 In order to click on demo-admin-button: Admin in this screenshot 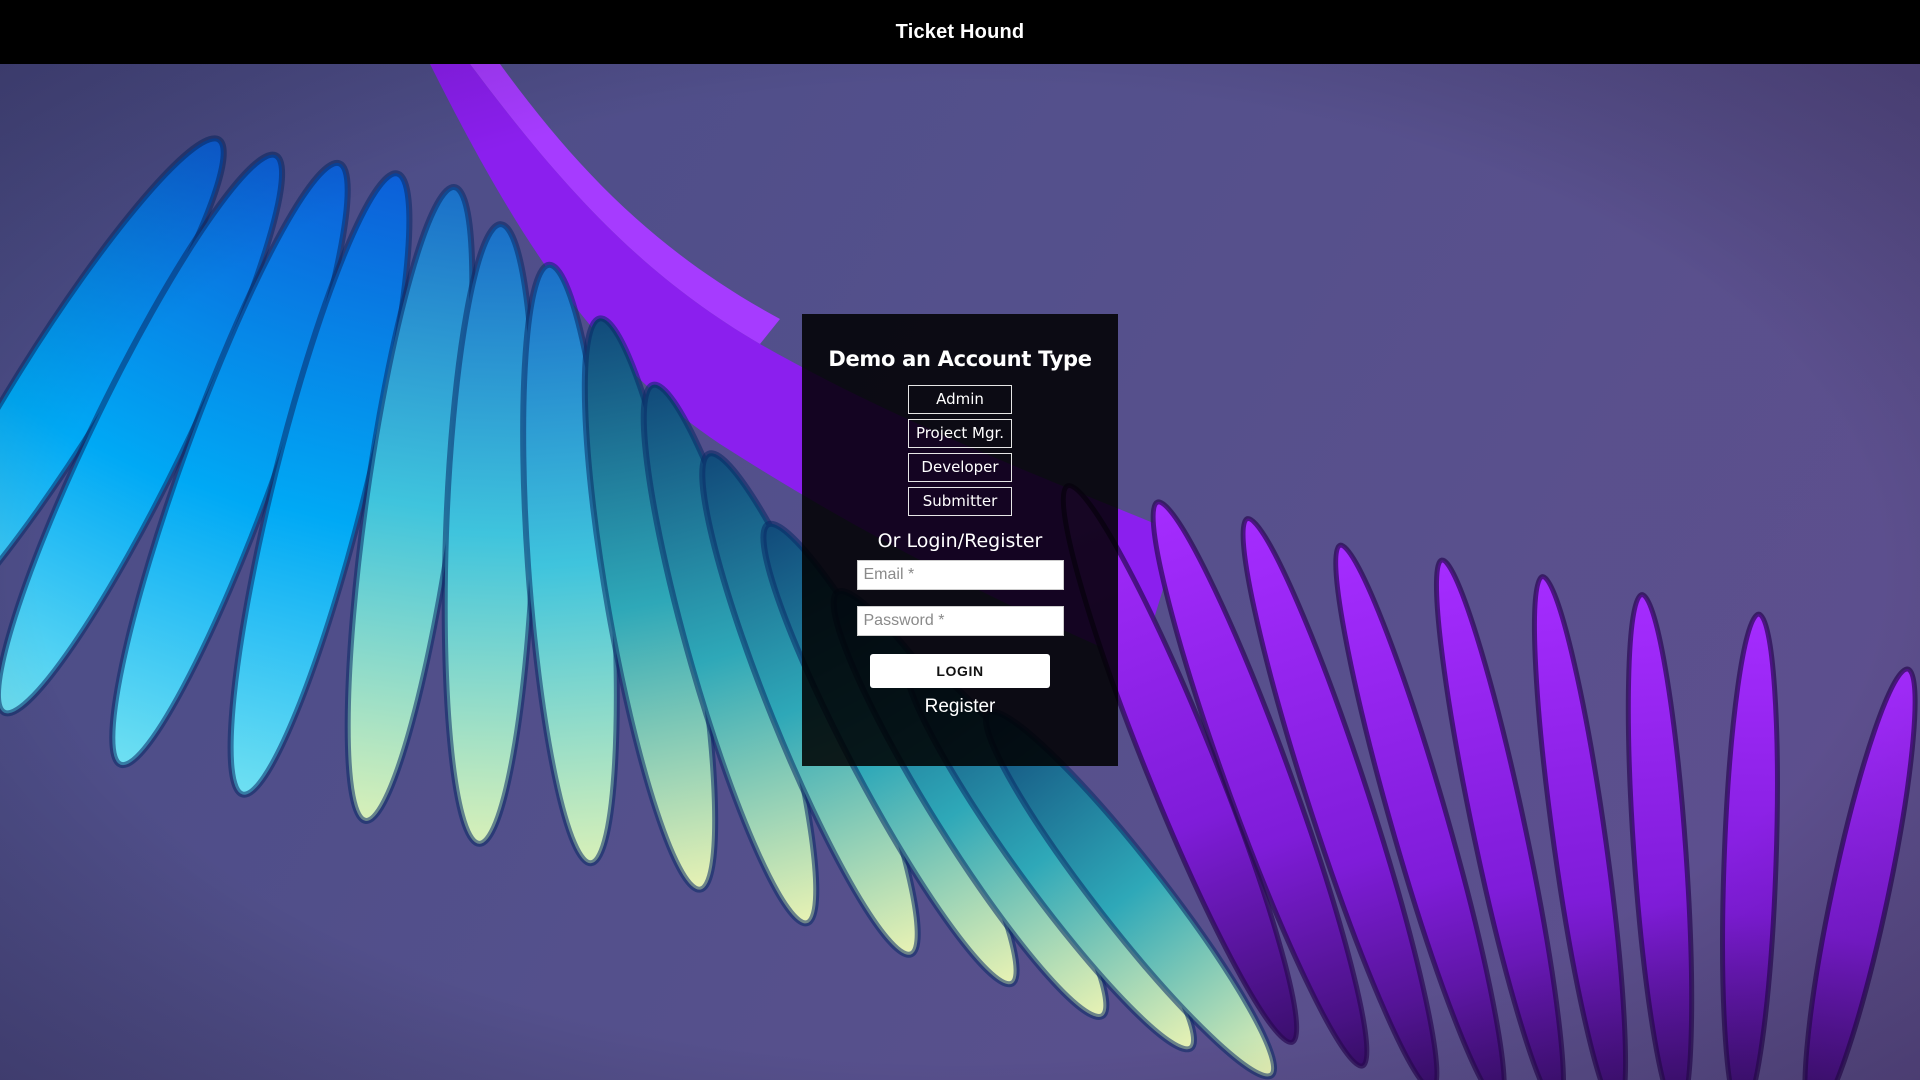, I will do `click(960, 399)`.